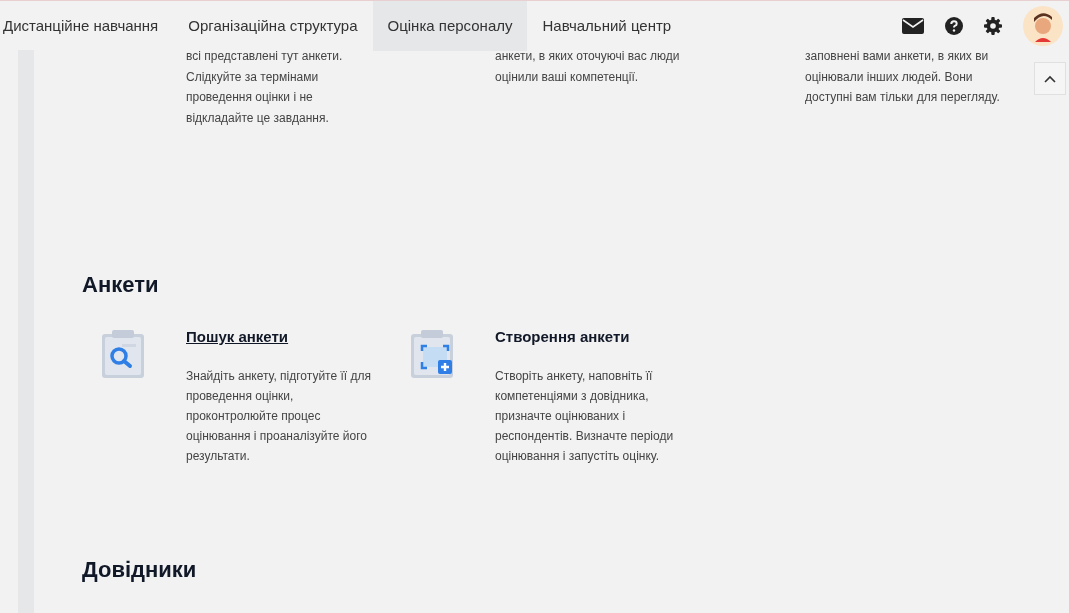 The height and width of the screenshot is (613, 1069). What do you see at coordinates (279, 416) in the screenshot?
I see `card-description: Знайдіть анкету, підготуйте її для проведення оцінки, проконтролюйте процес оцінювання і проаналізуйте його результати.` at bounding box center [279, 416].